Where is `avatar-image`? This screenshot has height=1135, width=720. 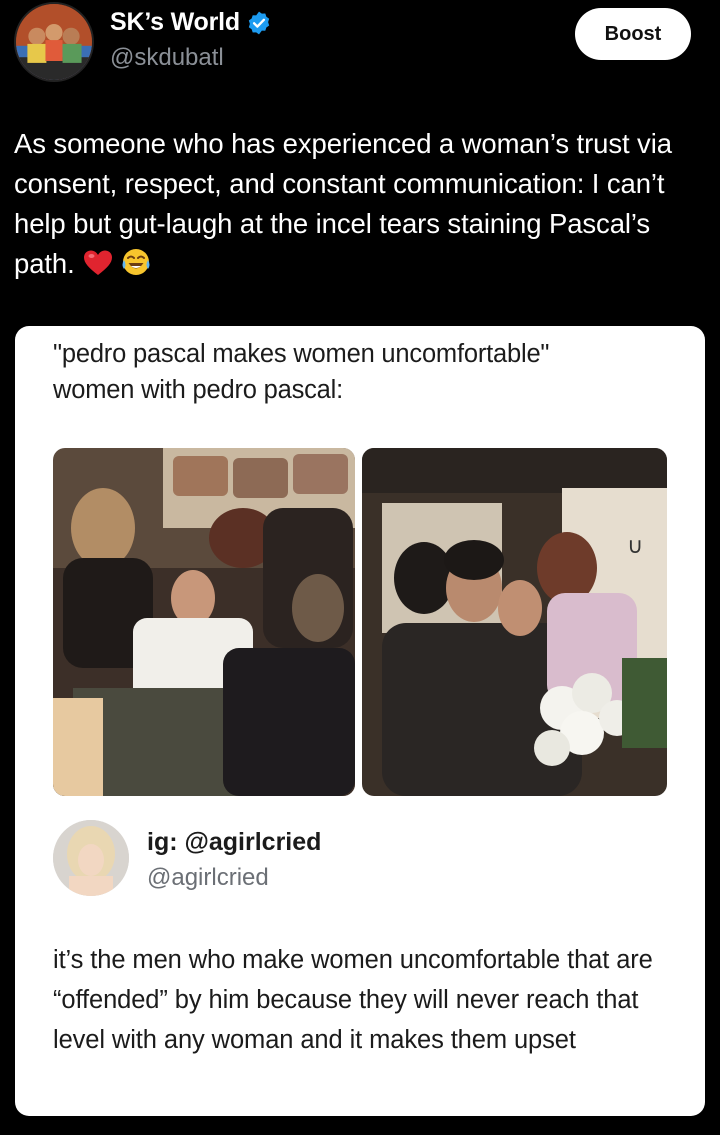
avatar-image is located at coordinates (54, 42).